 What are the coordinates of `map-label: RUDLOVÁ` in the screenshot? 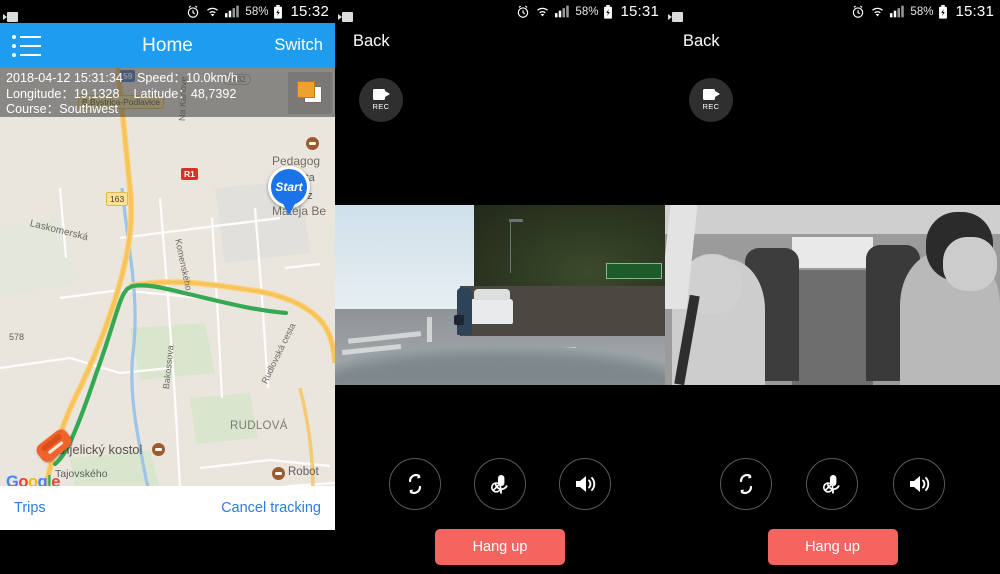 It's located at (259, 426).